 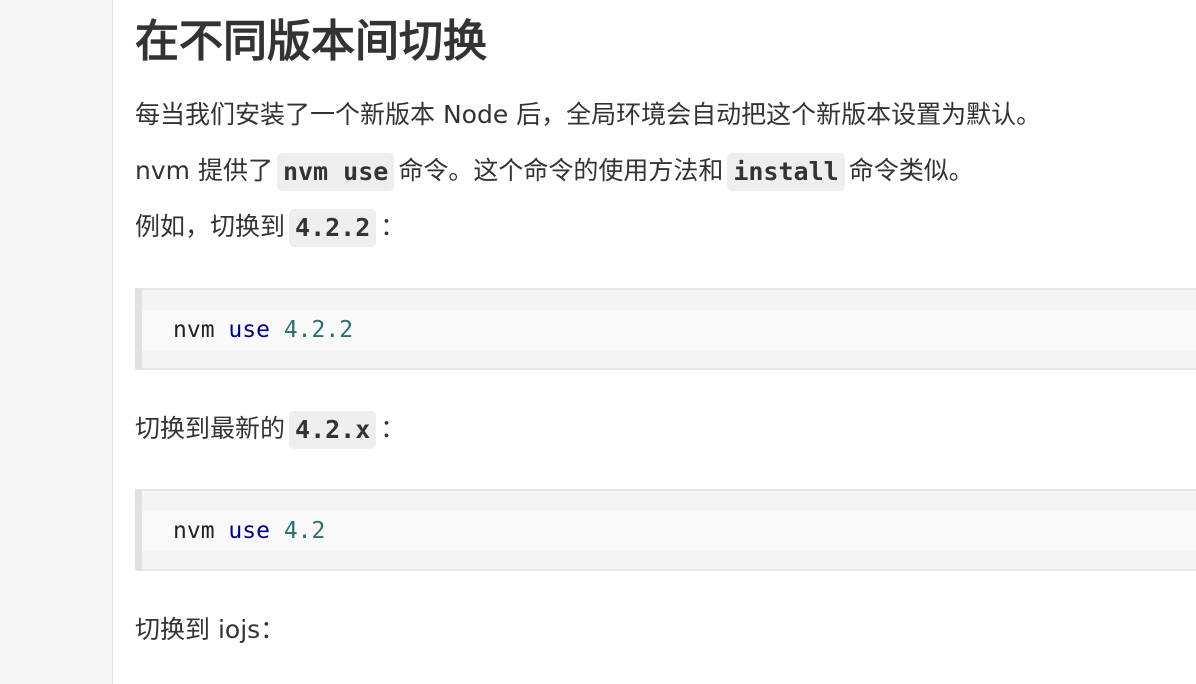 I want to click on section-heading: 在不同版本间切换, so click(x=311, y=41).